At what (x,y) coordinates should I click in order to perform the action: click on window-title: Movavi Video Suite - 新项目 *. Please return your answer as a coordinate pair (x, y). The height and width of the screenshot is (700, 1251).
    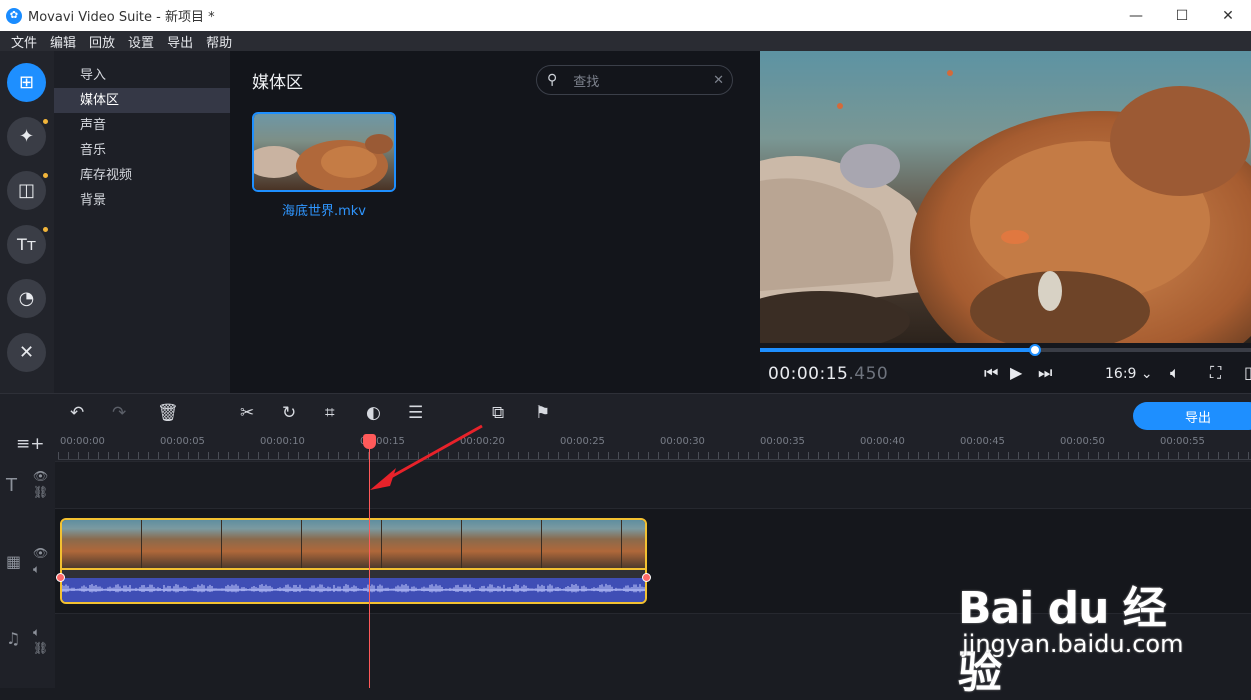
    Looking at the image, I should click on (121, 17).